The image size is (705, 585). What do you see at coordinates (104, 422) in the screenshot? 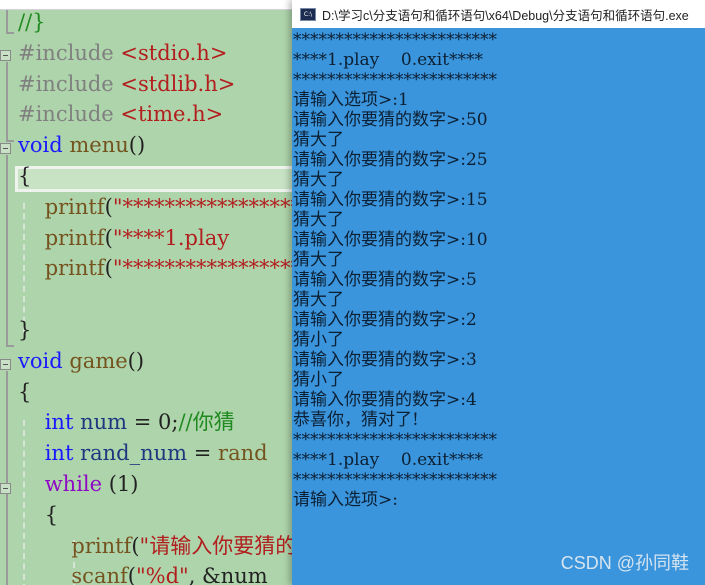
I see `code-token: num` at bounding box center [104, 422].